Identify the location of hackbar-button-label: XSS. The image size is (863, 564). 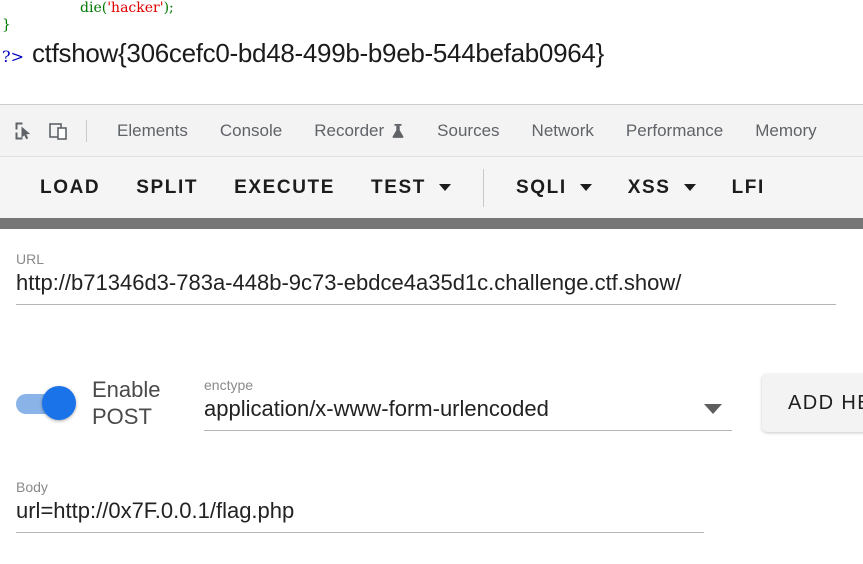
(649, 187).